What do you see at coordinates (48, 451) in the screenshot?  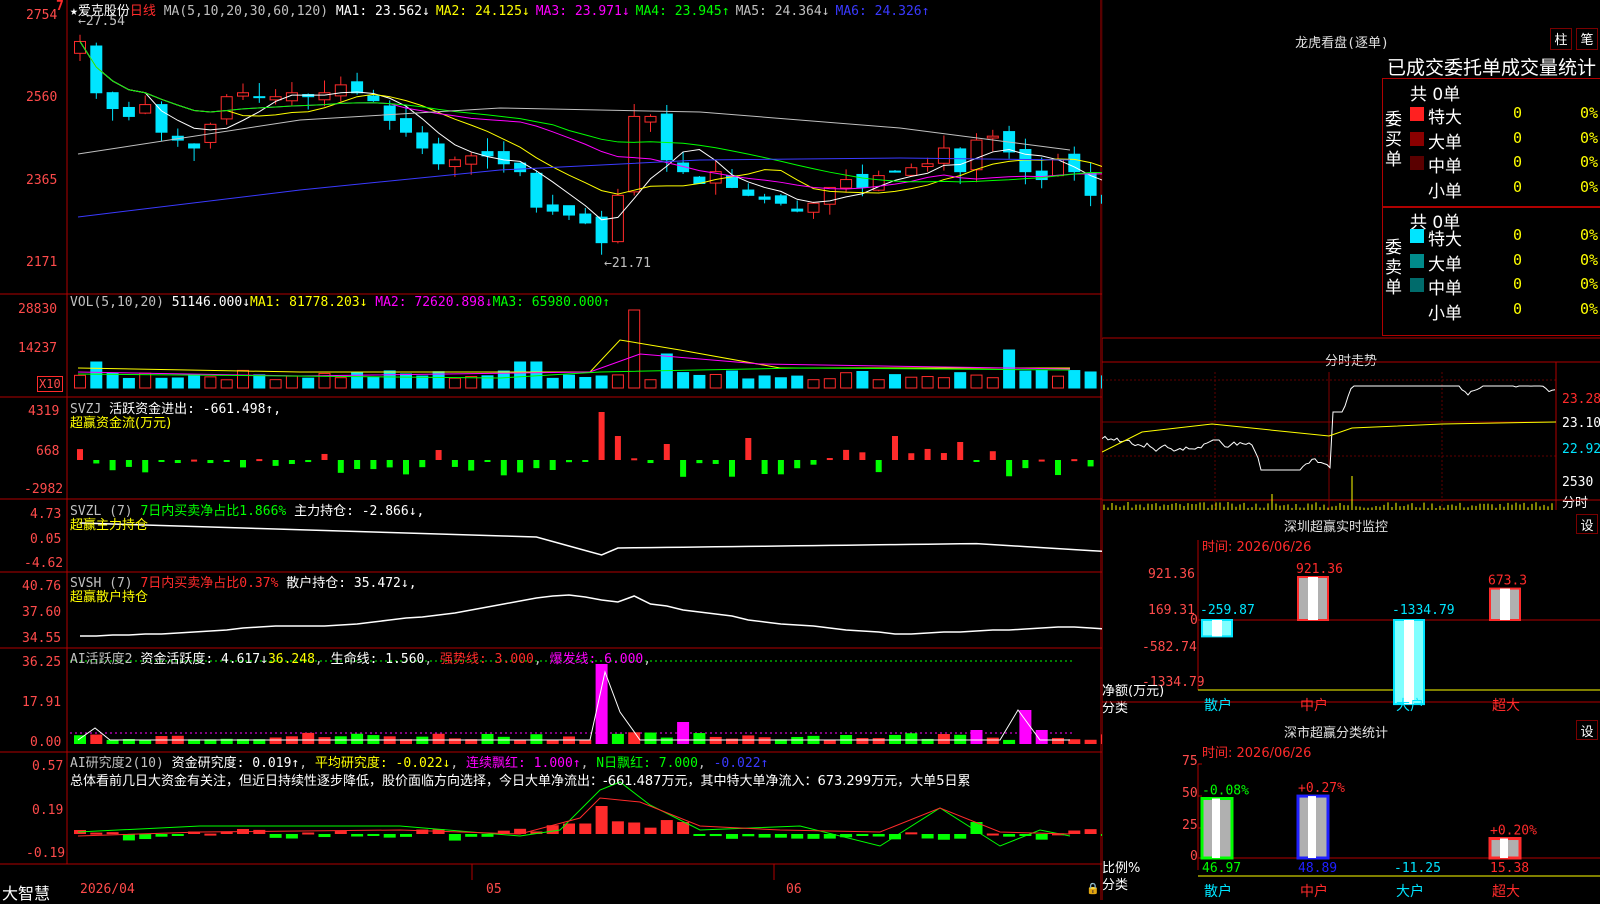 I see `svzj-ytick: 668` at bounding box center [48, 451].